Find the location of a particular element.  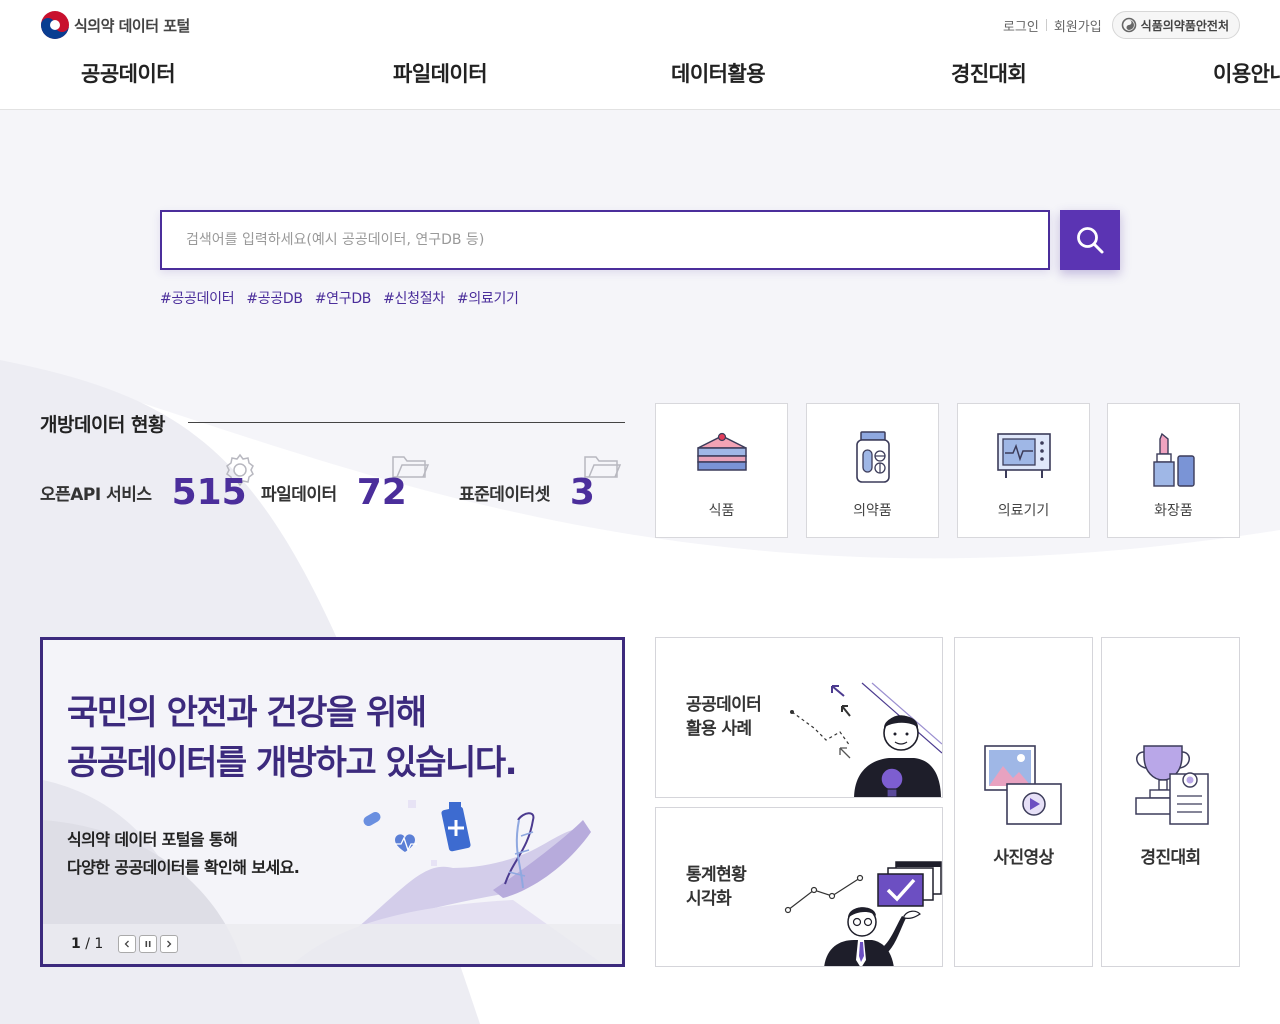

card-statistics-visualization: 통계현황 시각화 is located at coordinates (799, 887).